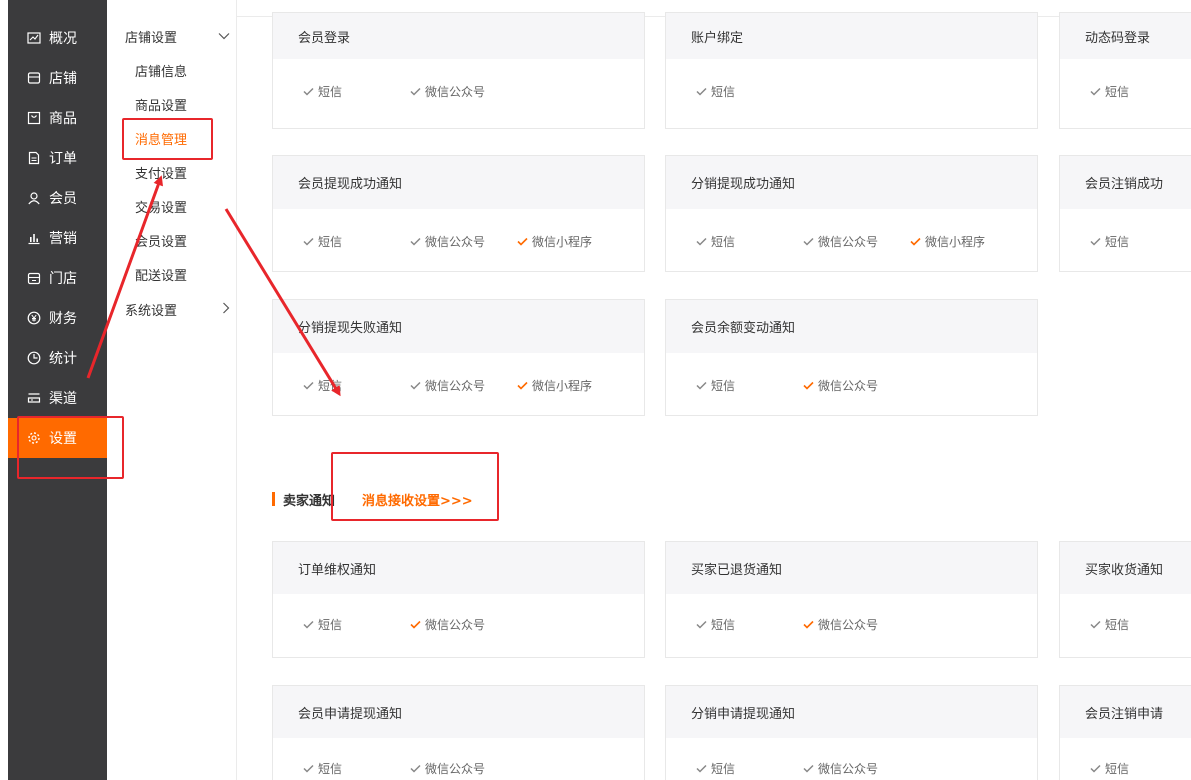 This screenshot has height=780, width=1191. What do you see at coordinates (1125, 213) in the screenshot?
I see `notice-card: 会员注销成功 短信` at bounding box center [1125, 213].